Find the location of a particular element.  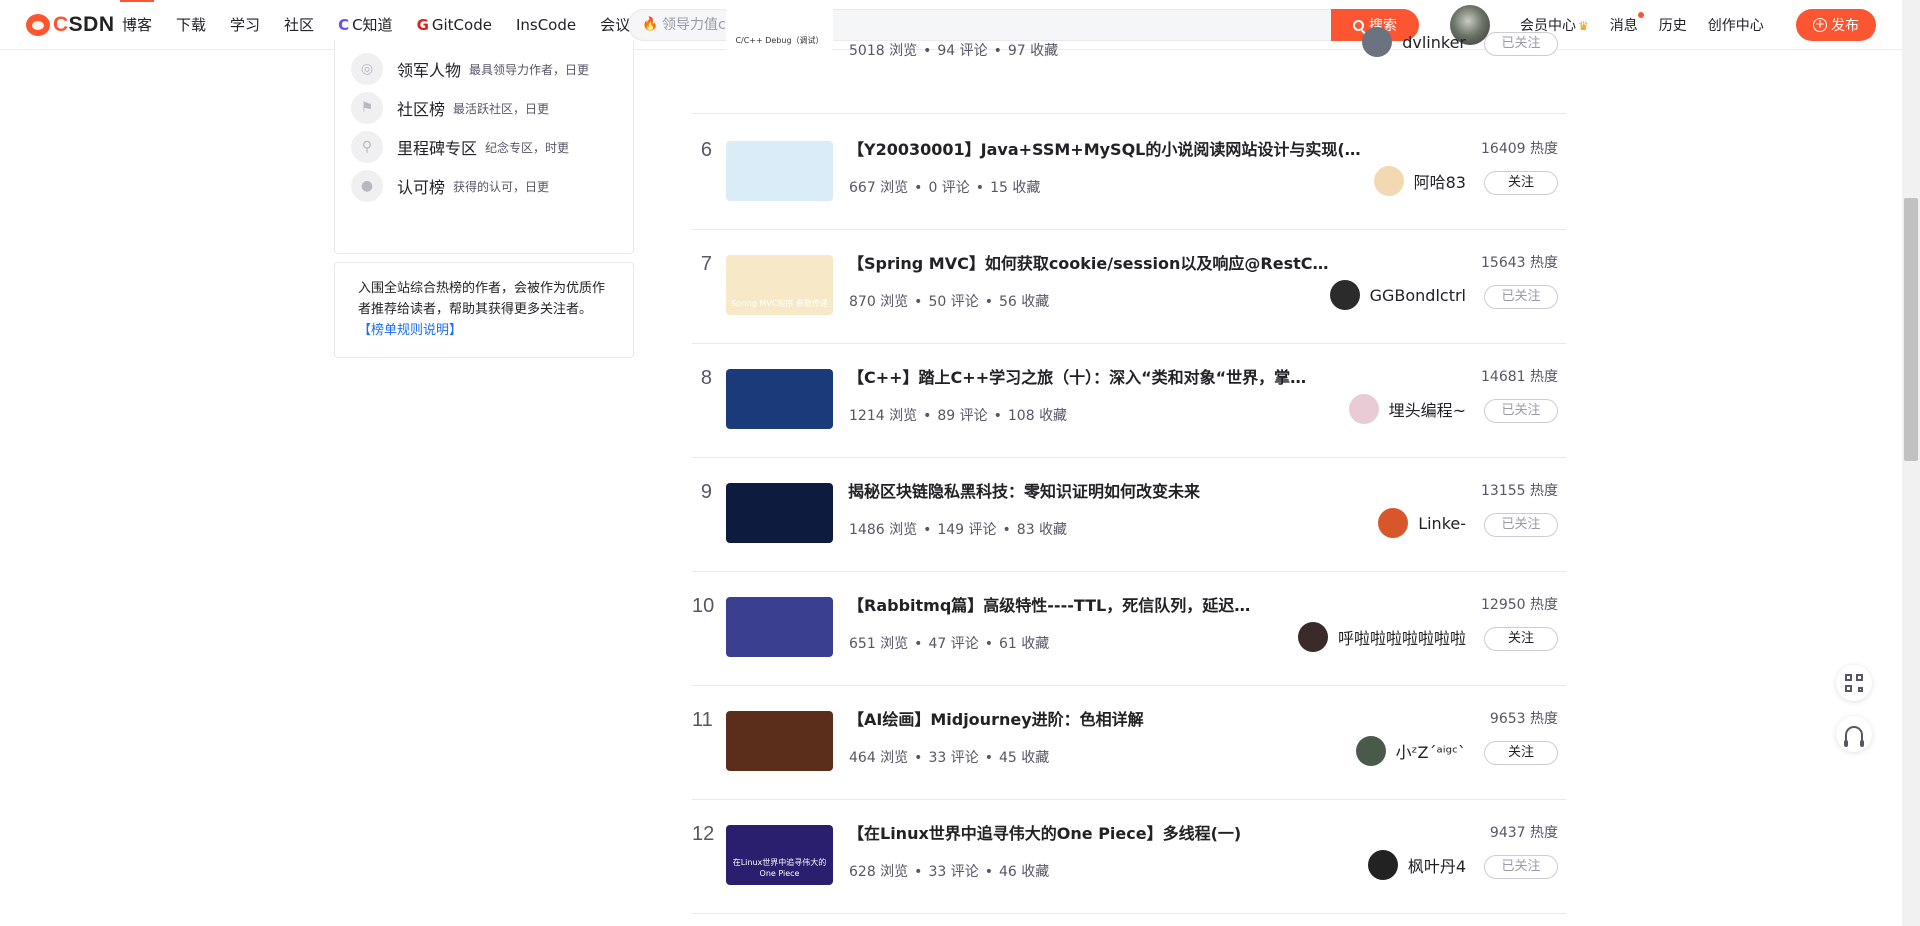

customer-service-button is located at coordinates (1854, 734).